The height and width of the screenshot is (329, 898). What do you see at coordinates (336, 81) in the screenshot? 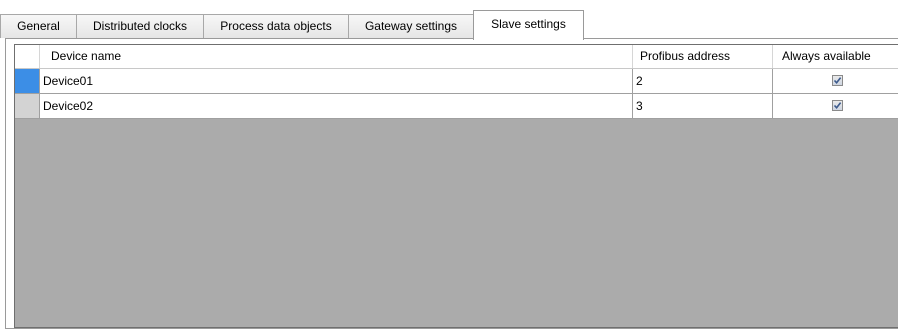
I see `device-name-cell: Device01` at bounding box center [336, 81].